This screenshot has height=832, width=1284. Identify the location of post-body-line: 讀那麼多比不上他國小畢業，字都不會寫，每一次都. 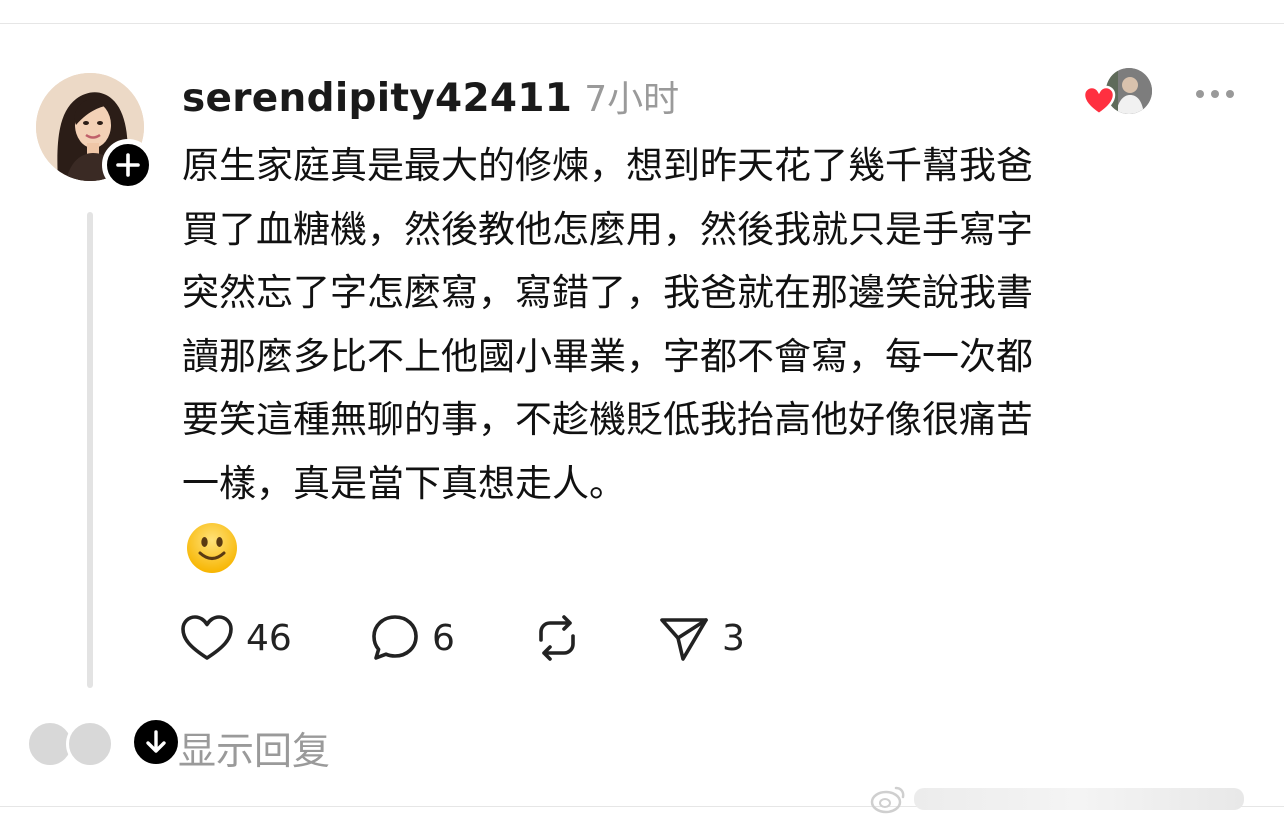
(607, 356).